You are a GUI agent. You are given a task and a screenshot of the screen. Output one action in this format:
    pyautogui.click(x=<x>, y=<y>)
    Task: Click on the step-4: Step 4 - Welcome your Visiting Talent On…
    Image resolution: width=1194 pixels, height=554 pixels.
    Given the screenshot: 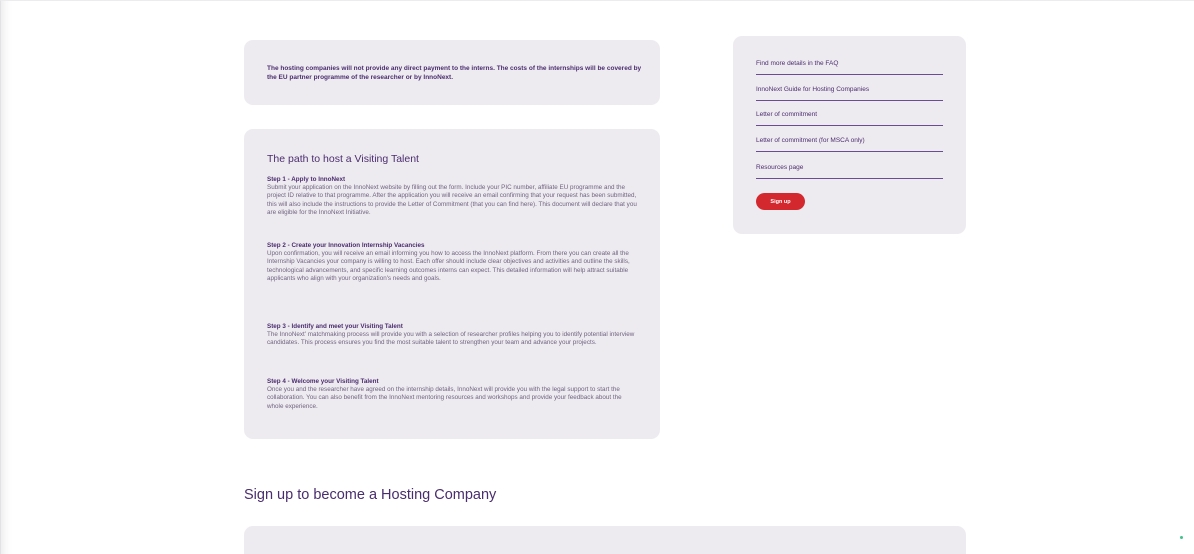 What is the action you would take?
    pyautogui.click(x=453, y=394)
    